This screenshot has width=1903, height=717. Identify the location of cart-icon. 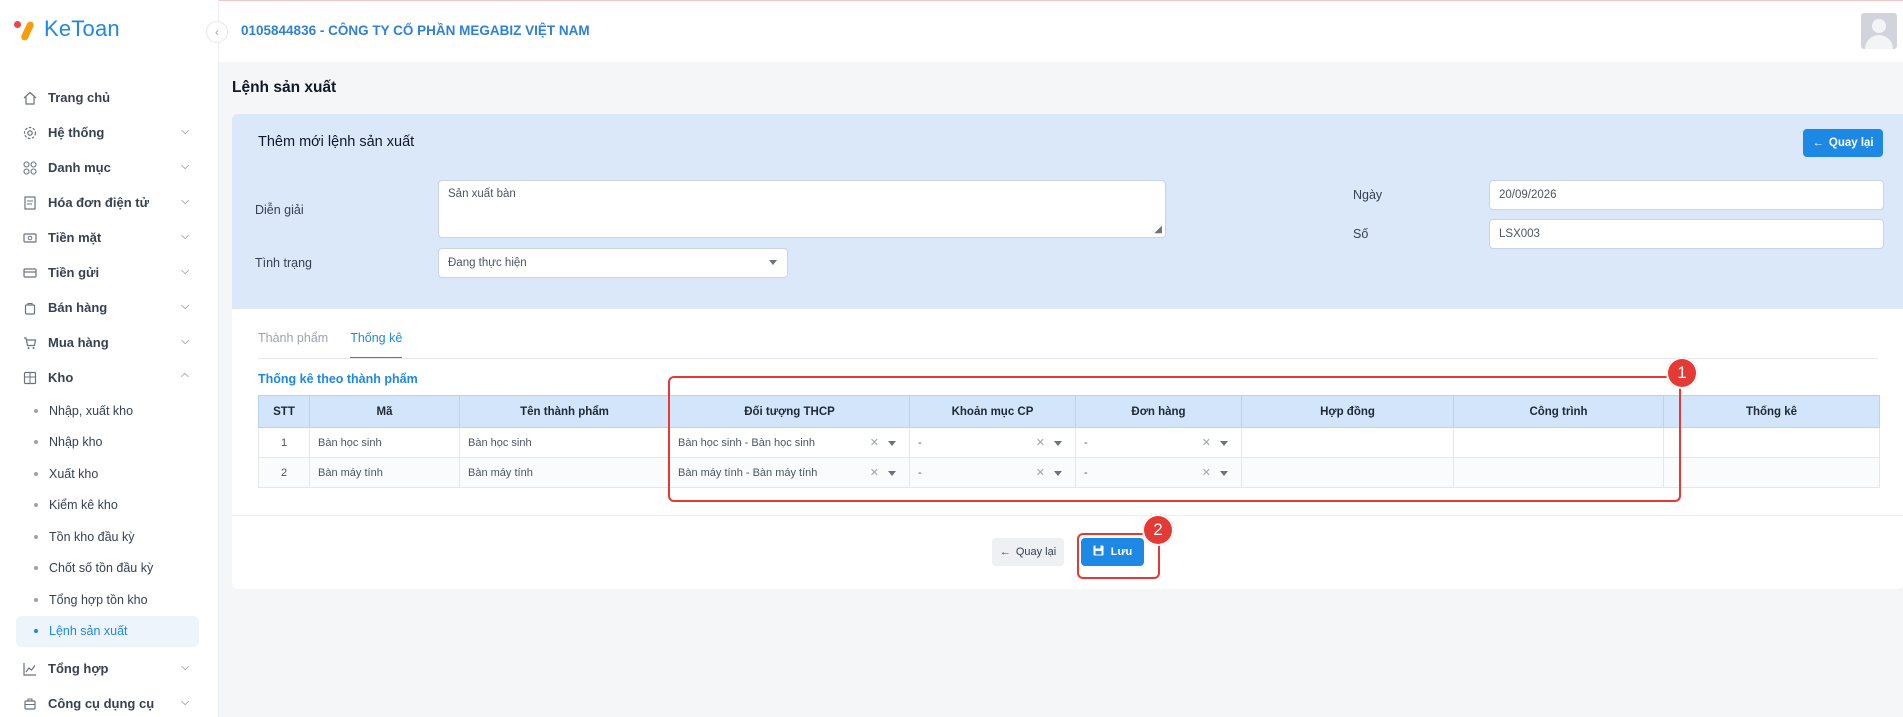
(30, 343).